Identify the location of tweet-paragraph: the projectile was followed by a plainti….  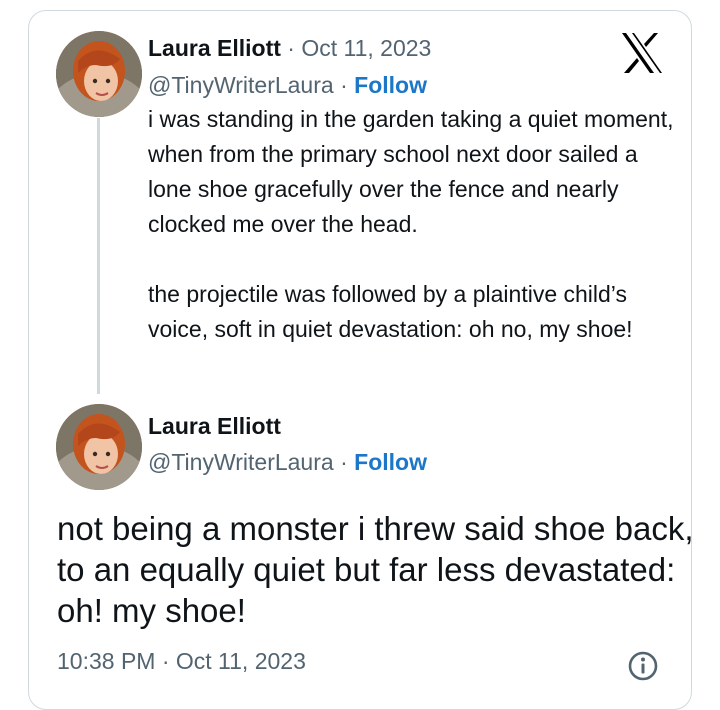
(390, 311).